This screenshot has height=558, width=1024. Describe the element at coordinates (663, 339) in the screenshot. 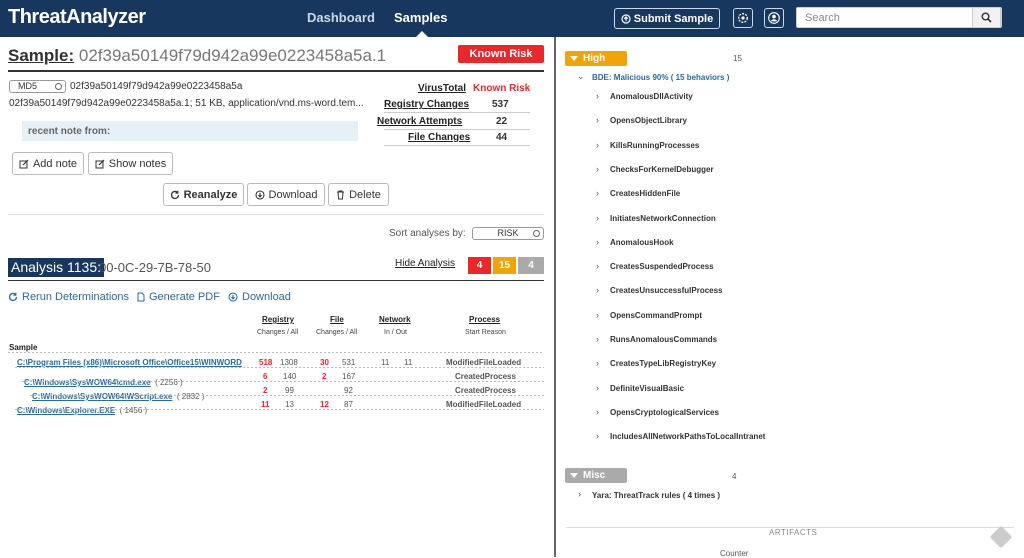

I see `behavior-item: RunsAnomalousCommands` at that location.